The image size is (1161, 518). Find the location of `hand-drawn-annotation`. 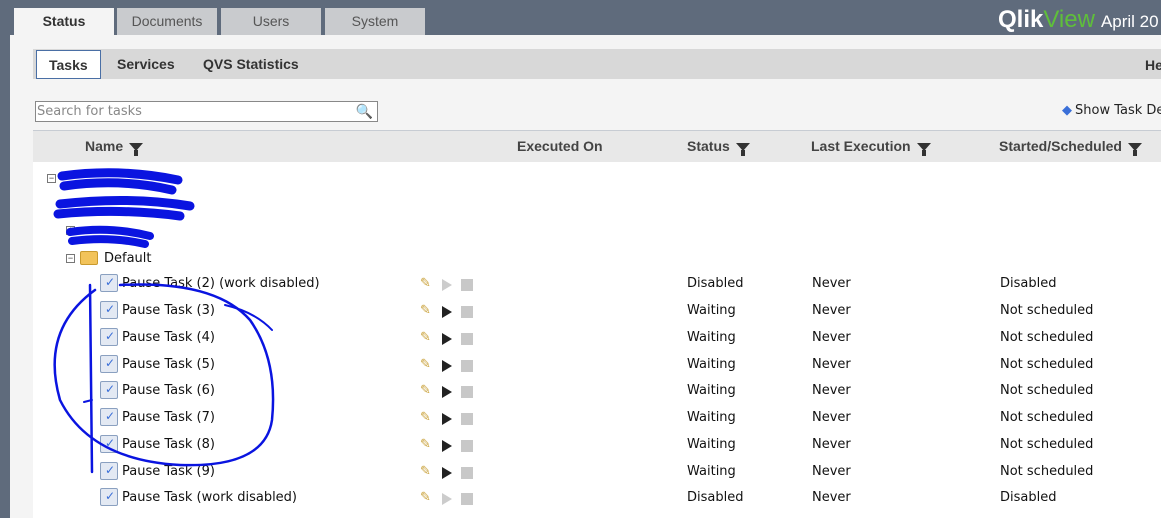

hand-drawn-annotation is located at coordinates (164, 321).